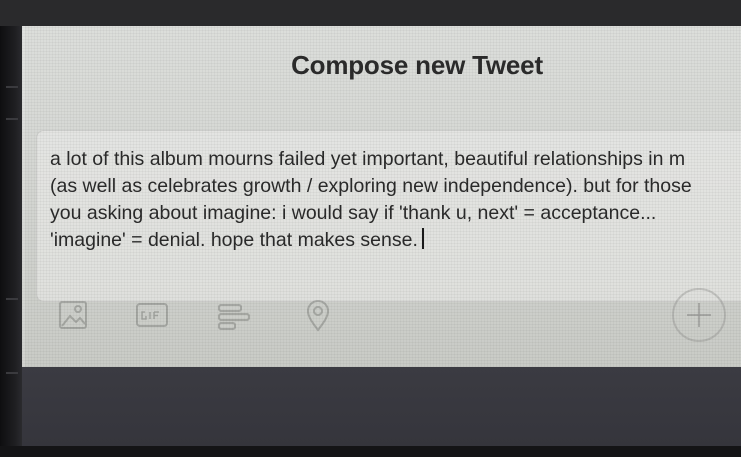 Image resolution: width=741 pixels, height=457 pixels. Describe the element at coordinates (370, 451) in the screenshot. I see `bottom-bezel` at that location.